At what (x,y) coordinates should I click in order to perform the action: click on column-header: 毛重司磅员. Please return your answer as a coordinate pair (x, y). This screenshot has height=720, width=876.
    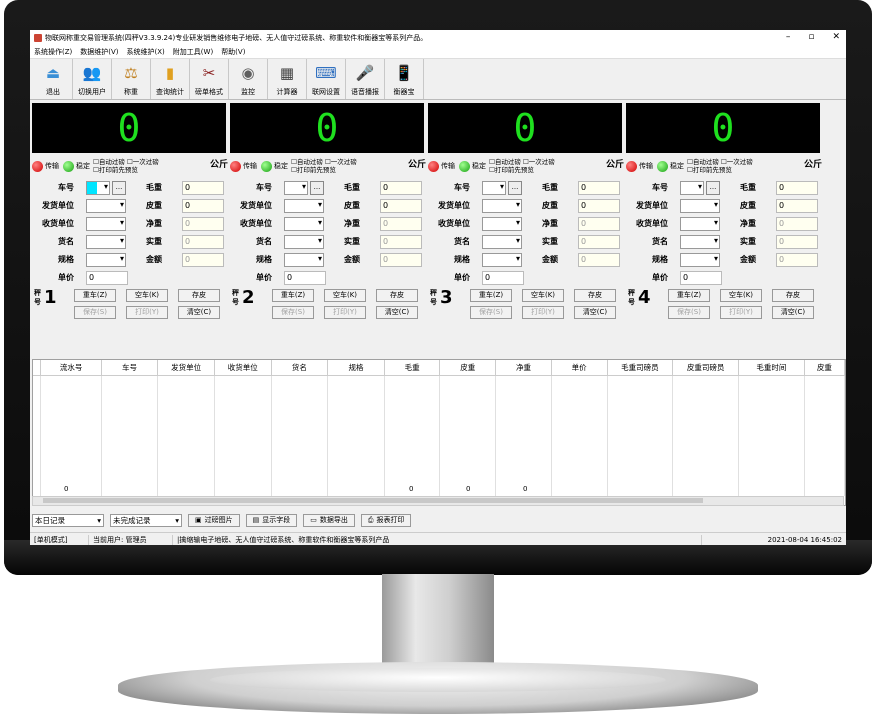
    Looking at the image, I should click on (640, 368).